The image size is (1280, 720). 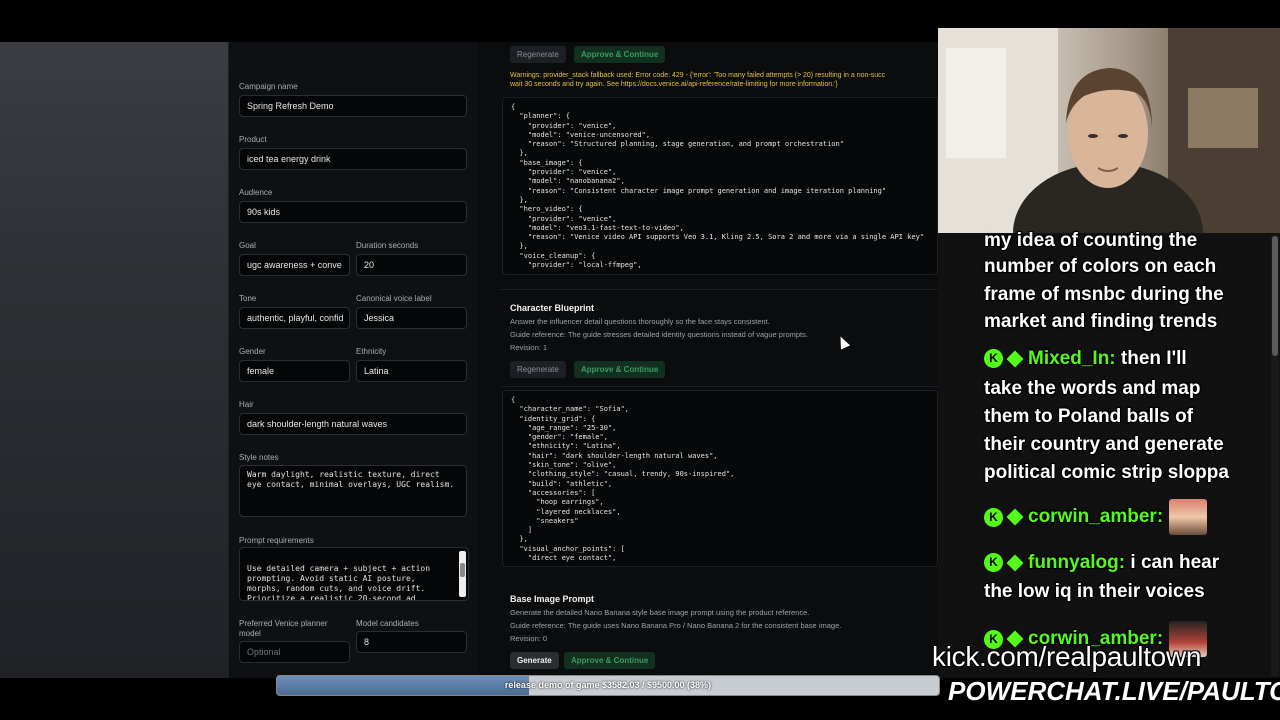 I want to click on base-image-revision: Revision: 0, so click(x=529, y=638).